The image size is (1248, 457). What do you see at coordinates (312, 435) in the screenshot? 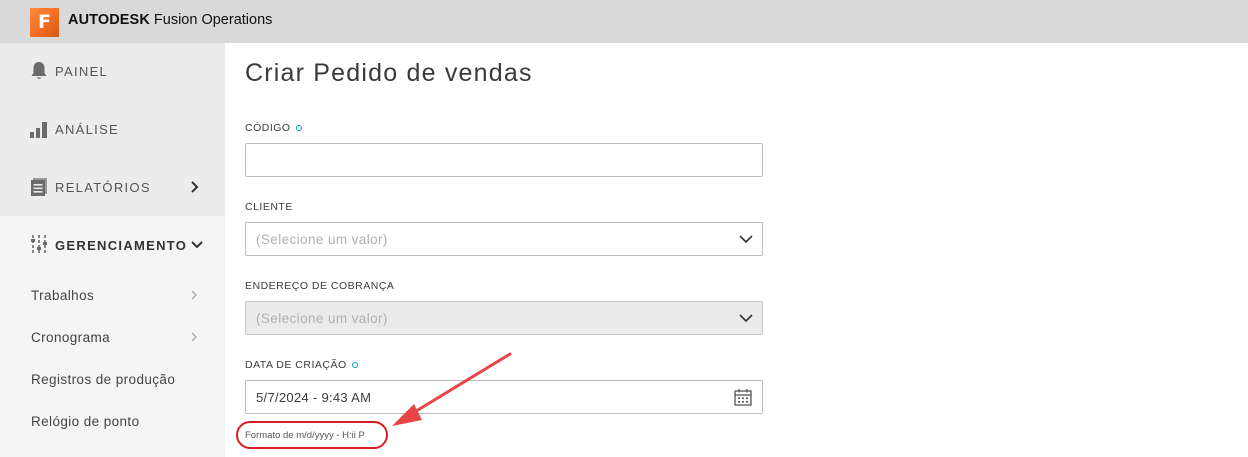
I see `annotation-highlight-oval` at bounding box center [312, 435].